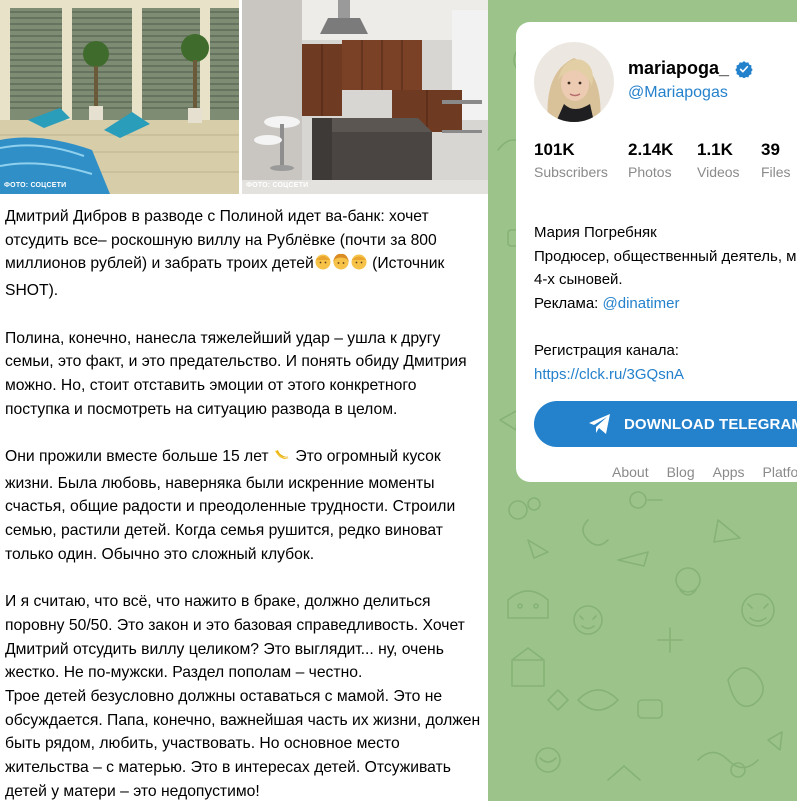  I want to click on footer-links: About Blog Apps Platform, so click(704, 472).